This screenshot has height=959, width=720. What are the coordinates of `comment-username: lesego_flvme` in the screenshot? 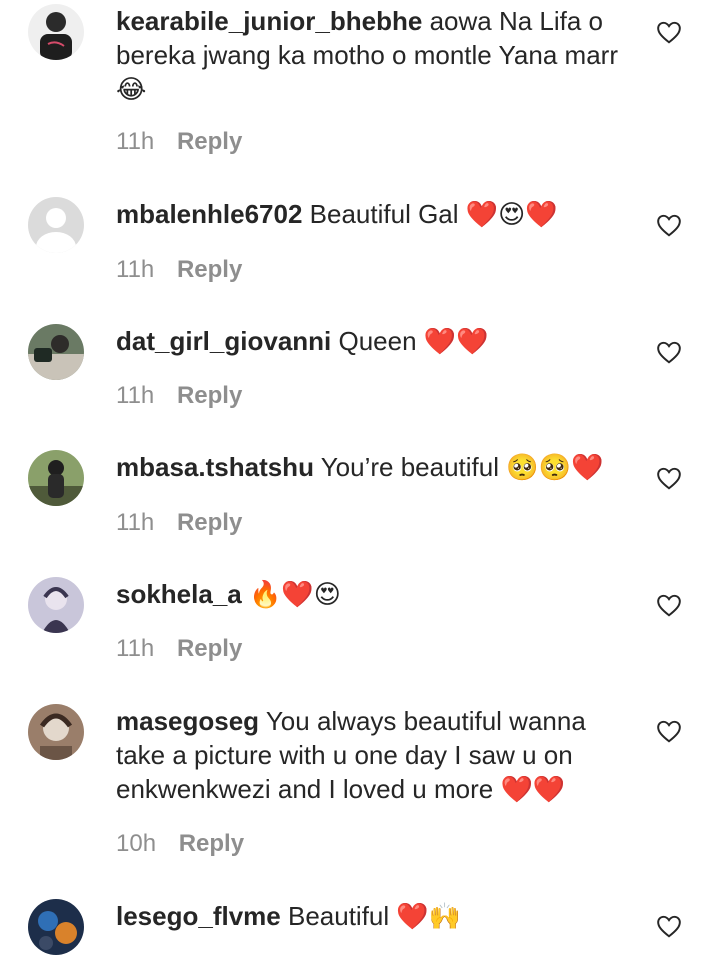 It's located at (198, 916).